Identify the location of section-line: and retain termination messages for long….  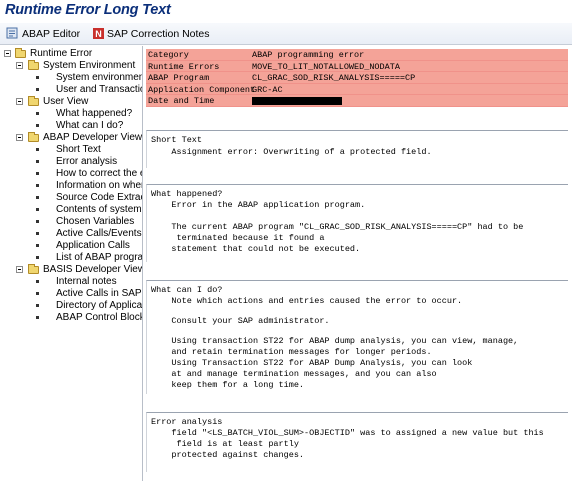
(291, 352).